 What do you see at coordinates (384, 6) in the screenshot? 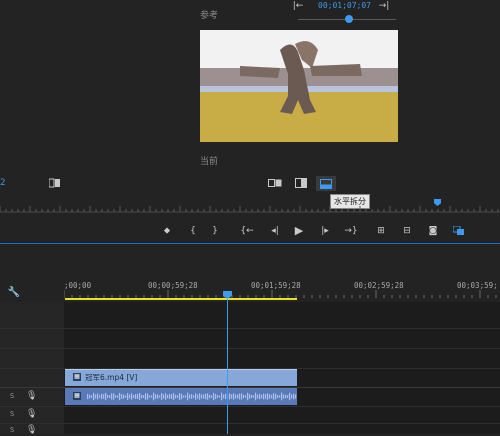
I see `go-to-out-icon: →|` at bounding box center [384, 6].